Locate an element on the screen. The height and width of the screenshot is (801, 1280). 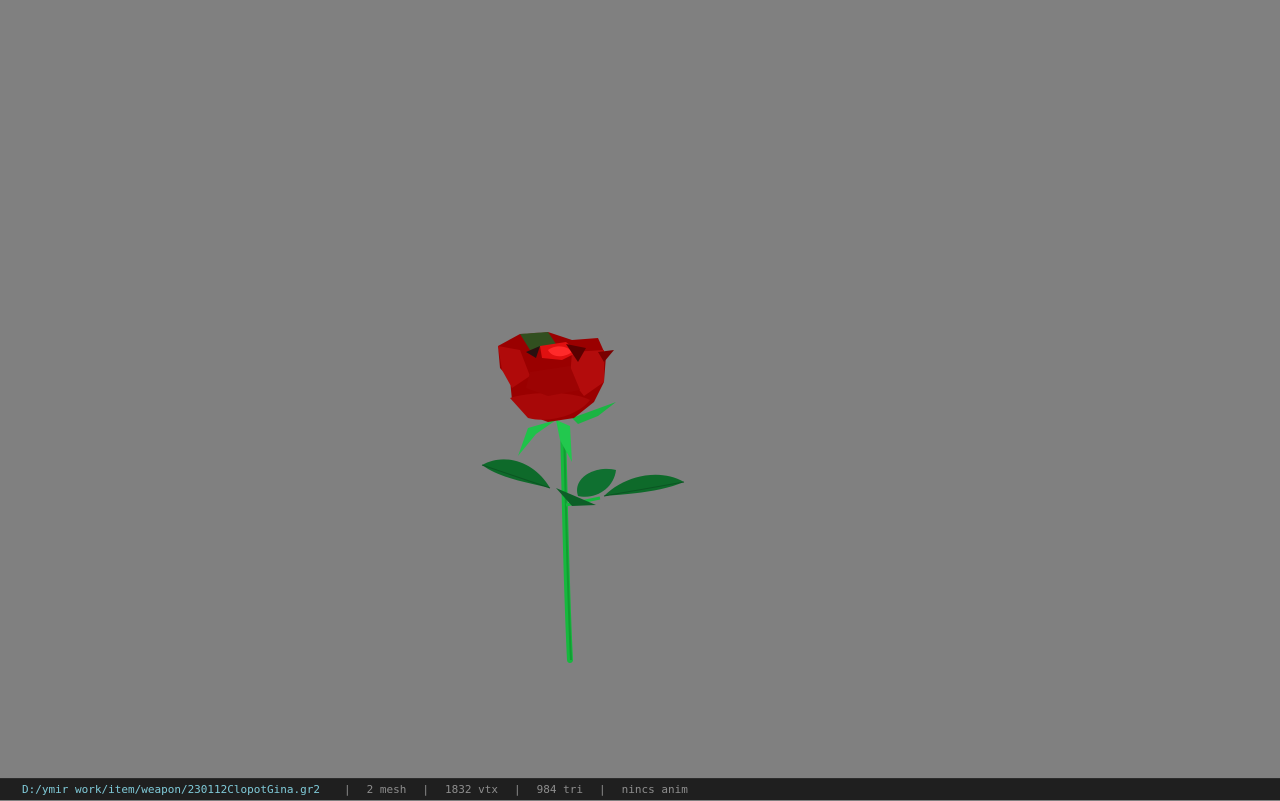
rose-model is located at coordinates (583, 497).